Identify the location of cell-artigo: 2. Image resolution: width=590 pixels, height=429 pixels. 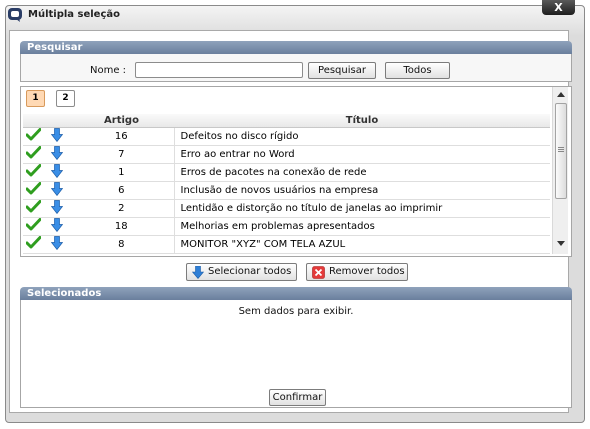
(121, 208).